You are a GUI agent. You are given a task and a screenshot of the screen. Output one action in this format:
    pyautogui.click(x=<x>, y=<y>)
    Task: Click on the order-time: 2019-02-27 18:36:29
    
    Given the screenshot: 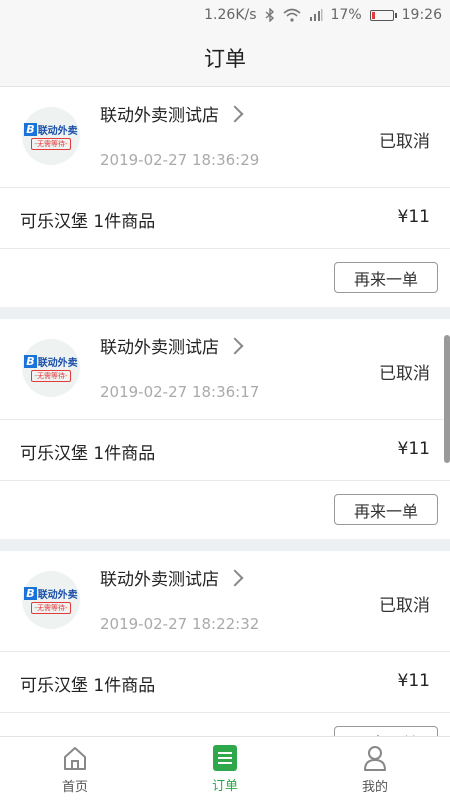 What is the action you would take?
    pyautogui.click(x=180, y=160)
    